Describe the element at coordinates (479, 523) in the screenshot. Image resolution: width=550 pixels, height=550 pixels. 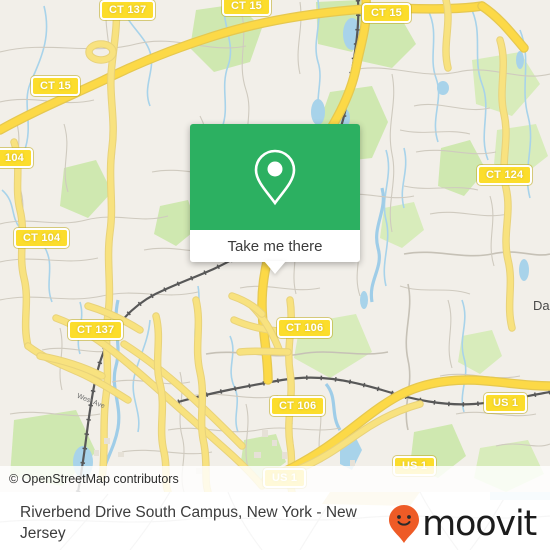
I see `moovit-wordmark: moovit` at that location.